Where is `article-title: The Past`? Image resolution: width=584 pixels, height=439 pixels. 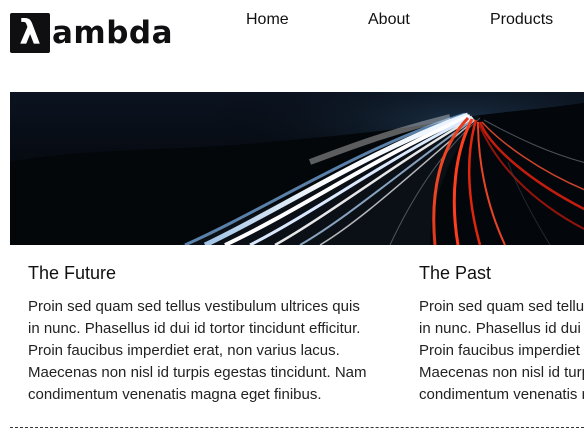 article-title: The Past is located at coordinates (455, 273).